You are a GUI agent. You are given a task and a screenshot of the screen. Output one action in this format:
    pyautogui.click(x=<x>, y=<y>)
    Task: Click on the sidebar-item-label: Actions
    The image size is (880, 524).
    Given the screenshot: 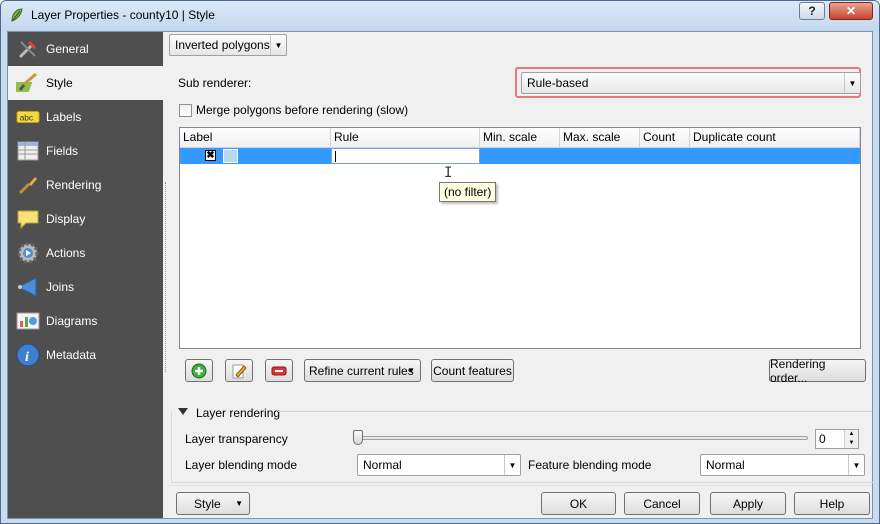 What is the action you would take?
    pyautogui.click(x=66, y=253)
    